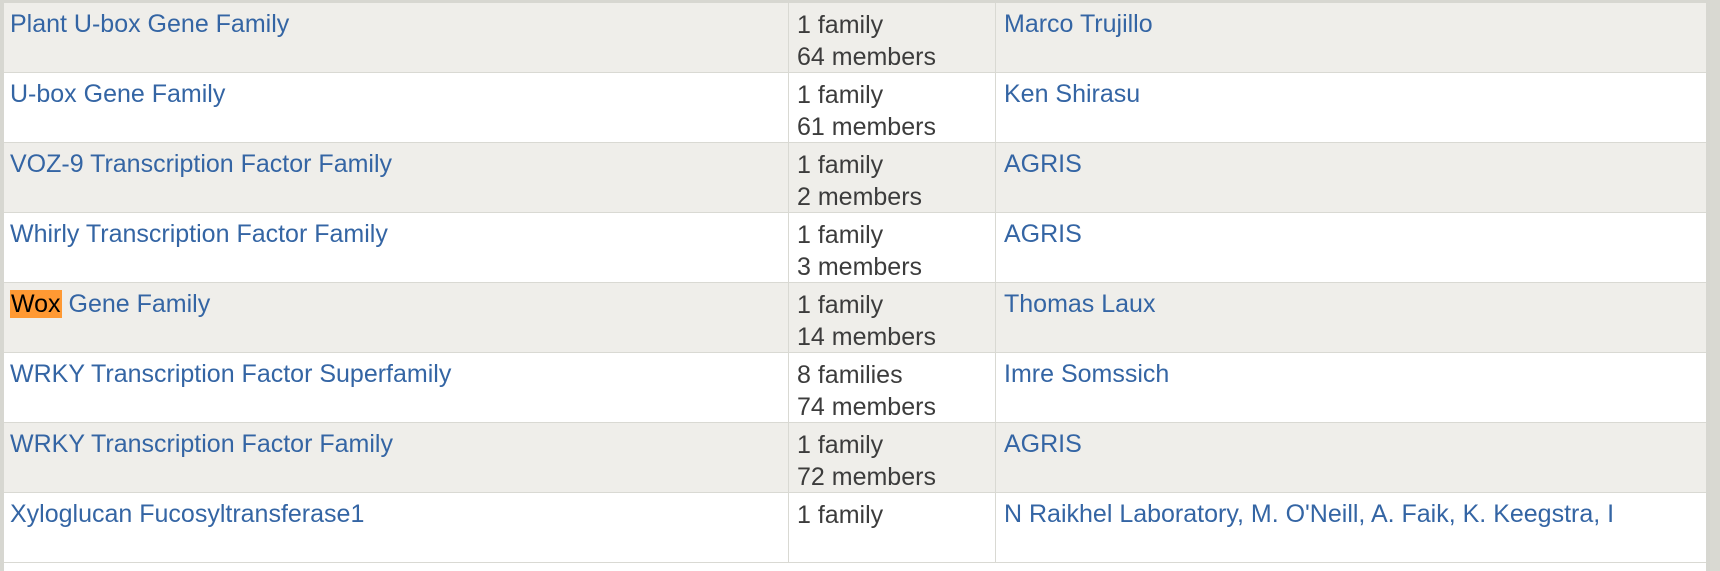 This screenshot has width=1720, height=571. I want to click on cell-counts: 1 family 72 members, so click(891, 457).